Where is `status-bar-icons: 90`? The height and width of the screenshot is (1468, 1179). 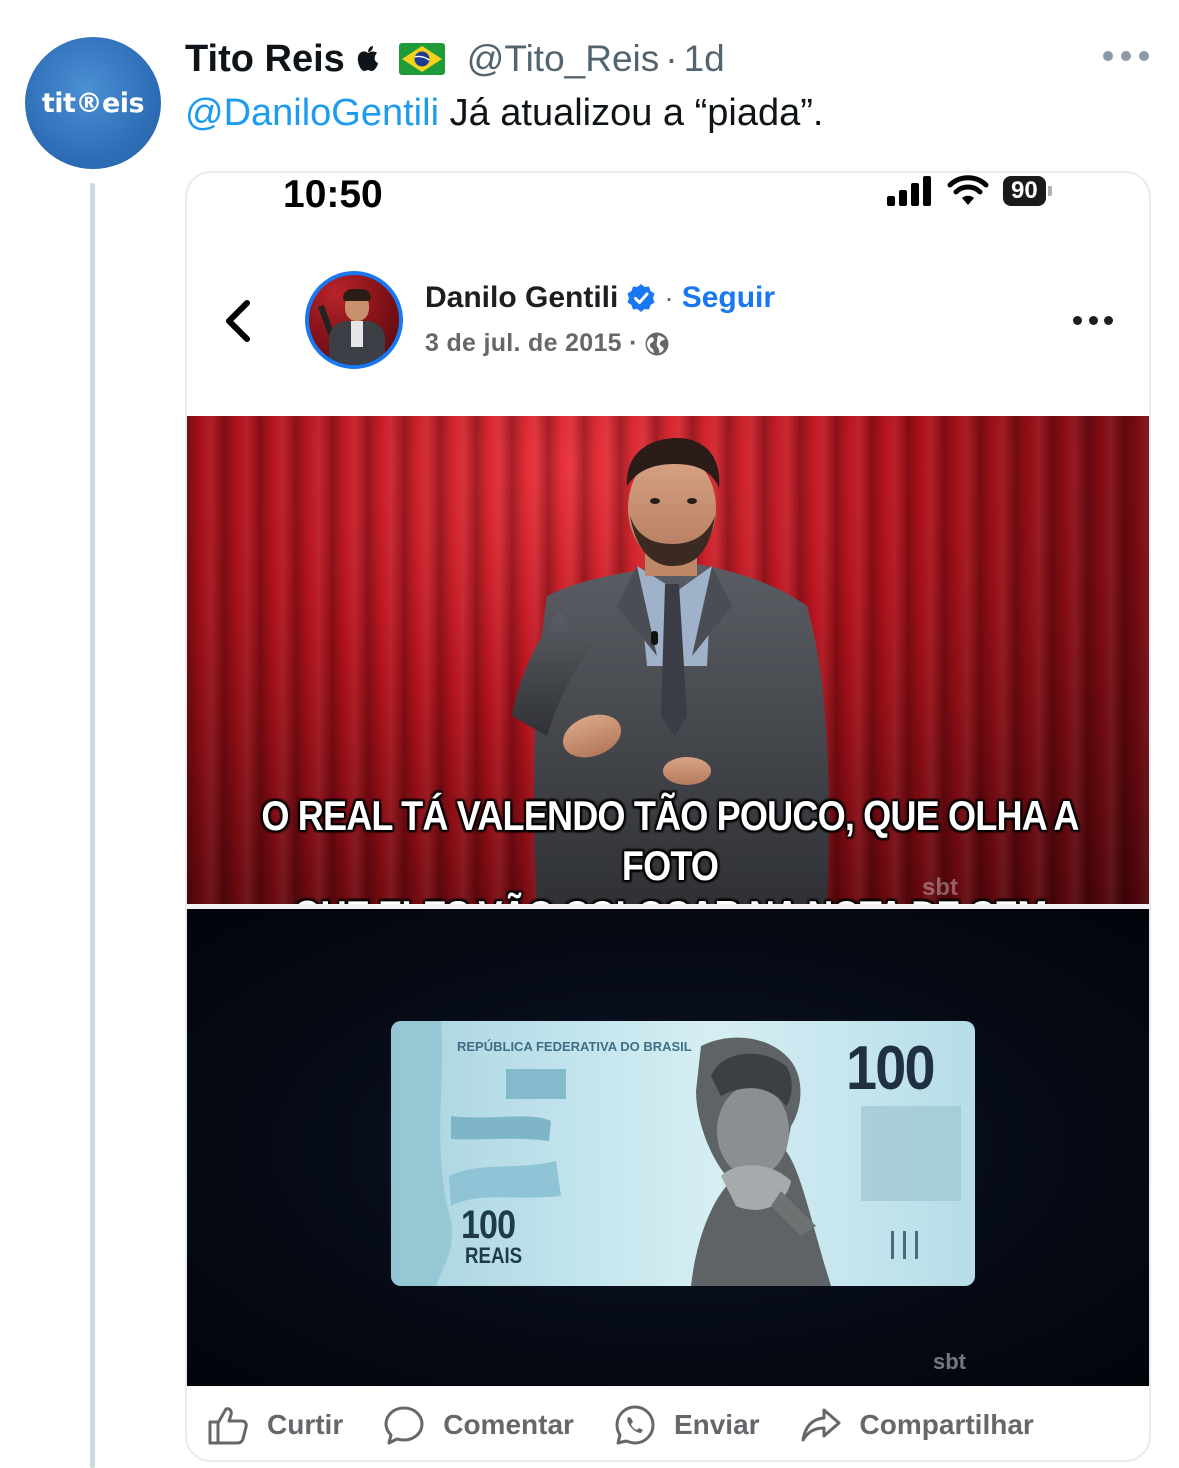 status-bar-icons: 90 is located at coordinates (969, 191).